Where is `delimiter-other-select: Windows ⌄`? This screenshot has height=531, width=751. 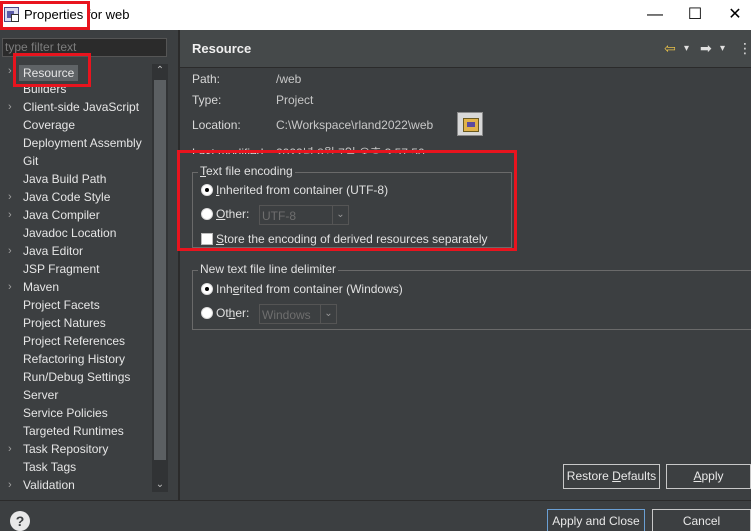 delimiter-other-select: Windows ⌄ is located at coordinates (298, 314).